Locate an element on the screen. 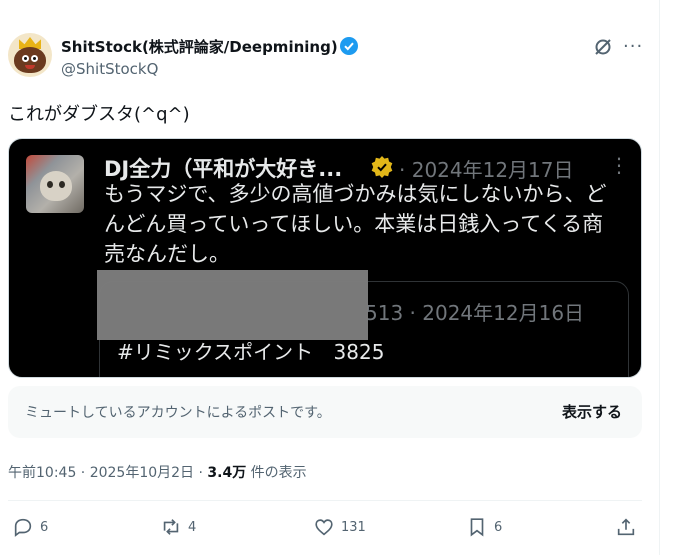 This screenshot has width=675, height=555. views-label: 件の表示 is located at coordinates (276, 473).